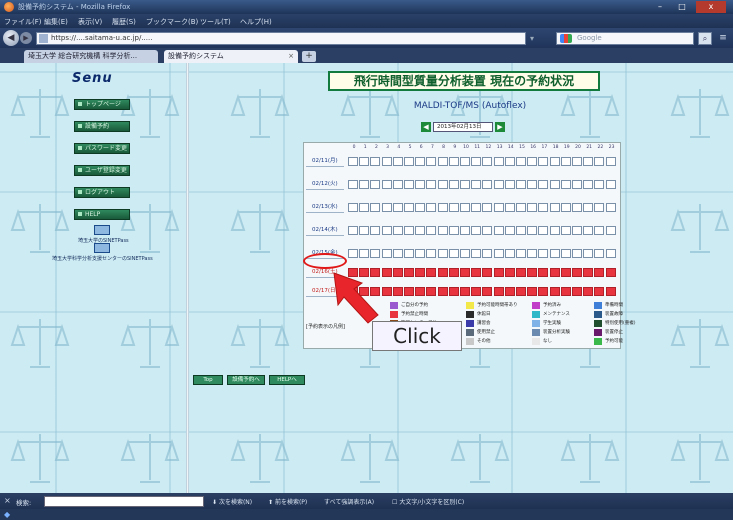  I want to click on new-tab-button: +, so click(309, 56).